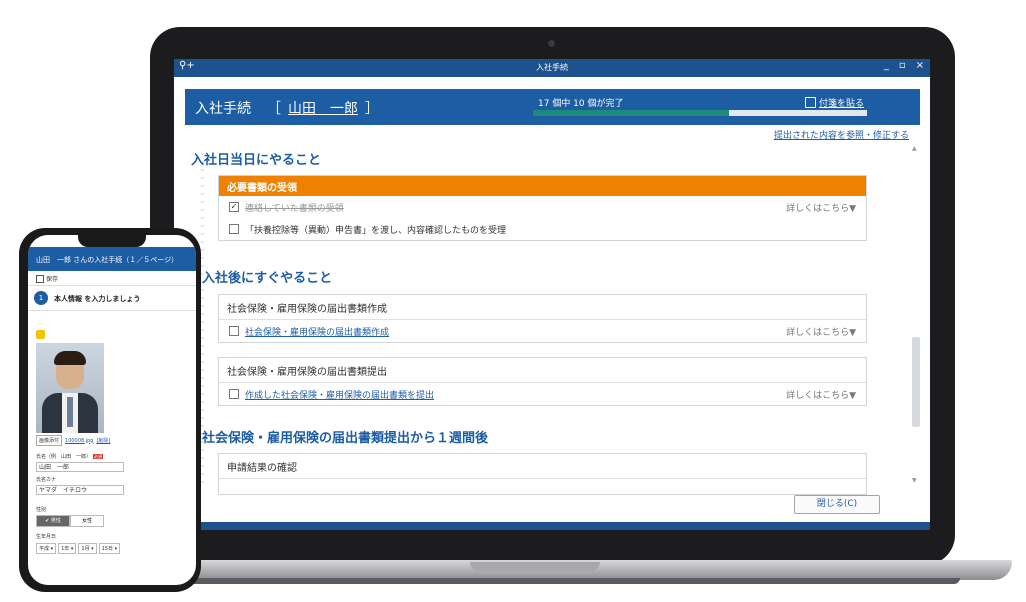 Image resolution: width=1026 pixels, height=602 pixels. I want to click on scroll-down-icon: ▼, so click(914, 480).